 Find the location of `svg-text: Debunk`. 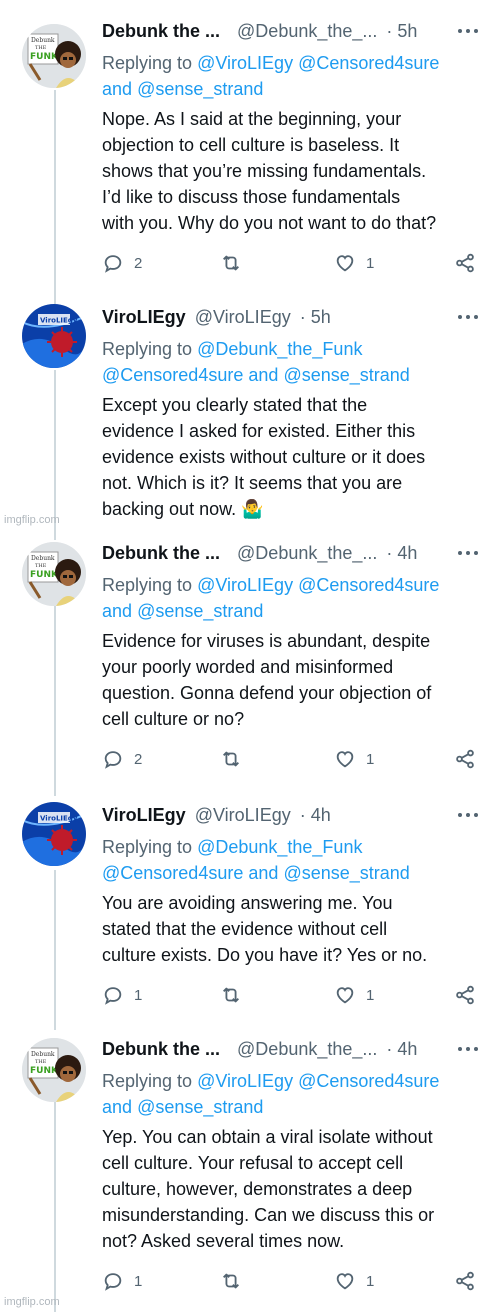

svg-text: Debunk is located at coordinates (43, 40).